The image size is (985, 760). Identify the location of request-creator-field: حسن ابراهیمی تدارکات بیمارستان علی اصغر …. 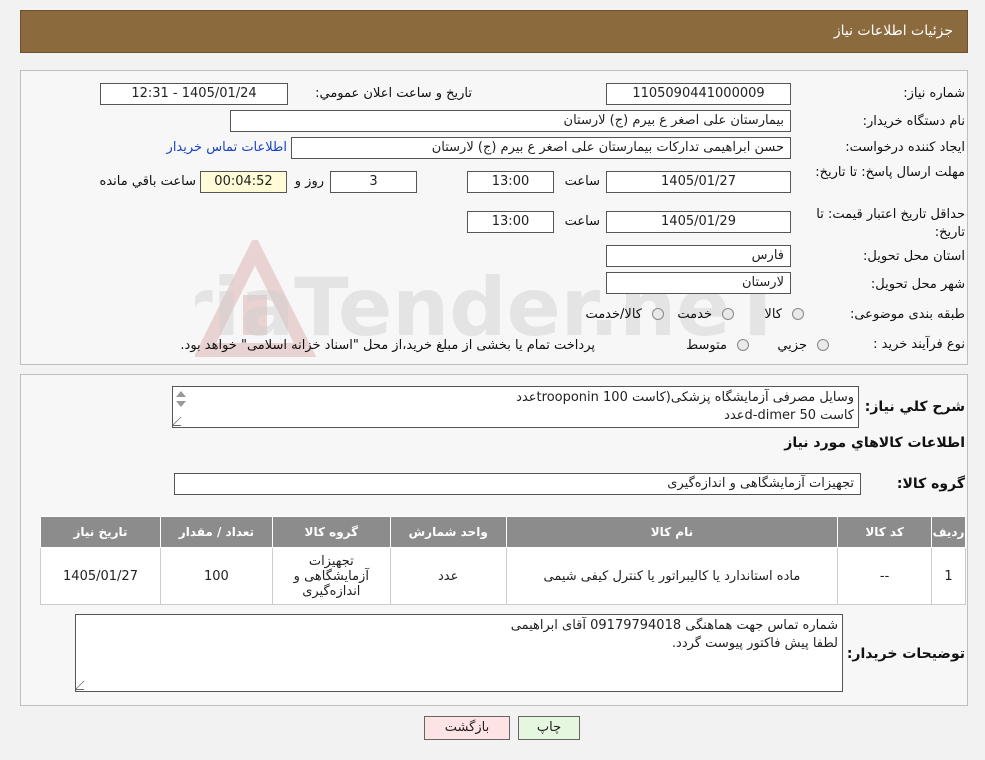
(541, 148).